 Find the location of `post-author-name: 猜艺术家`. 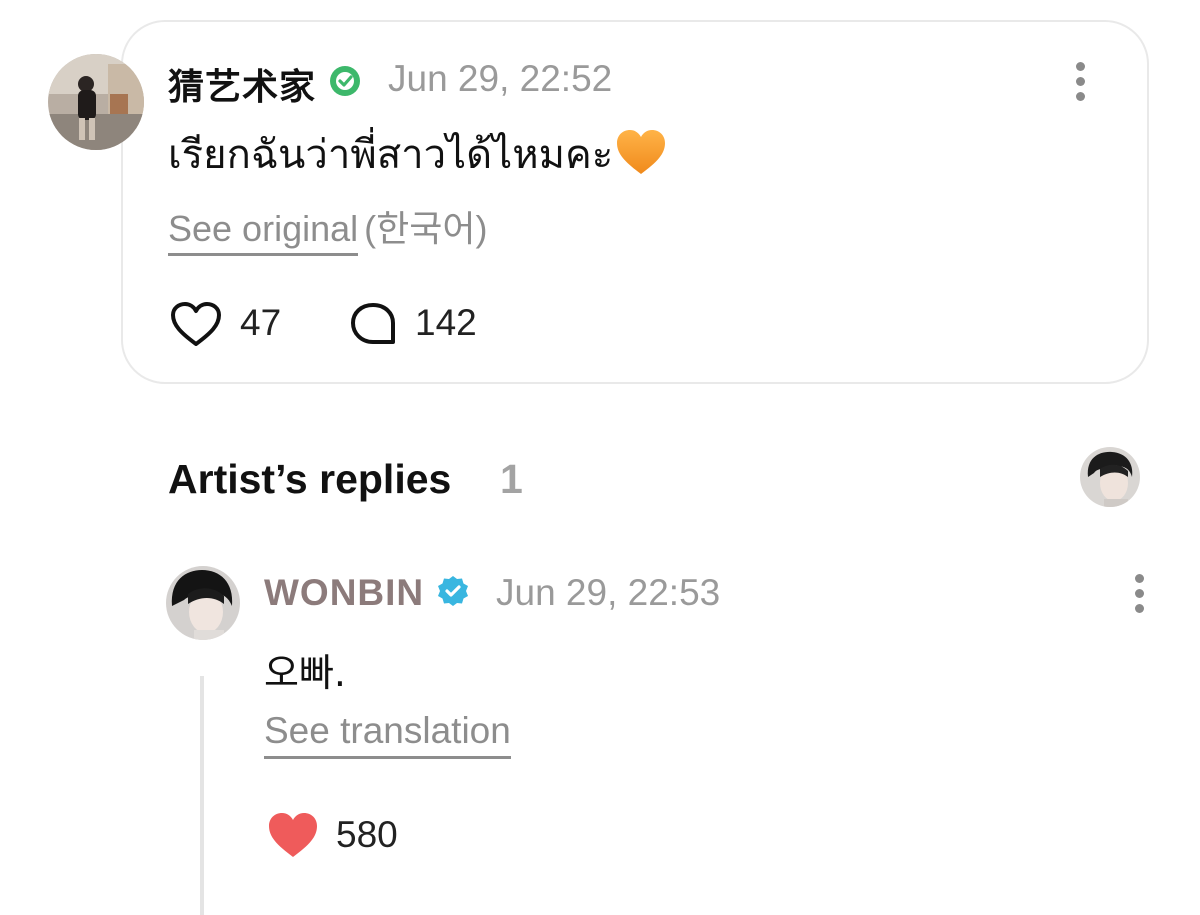

post-author-name: 猜艺术家 is located at coordinates (242, 84).